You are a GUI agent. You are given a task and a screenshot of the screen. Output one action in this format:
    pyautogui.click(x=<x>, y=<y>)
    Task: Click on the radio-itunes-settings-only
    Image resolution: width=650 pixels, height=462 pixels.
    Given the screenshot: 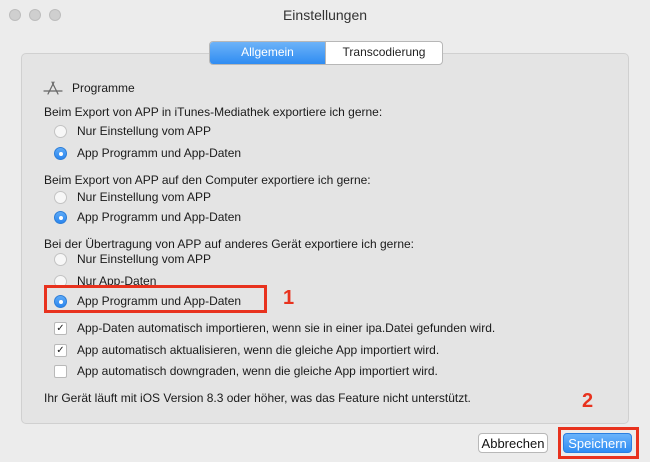 What is the action you would take?
    pyautogui.click(x=60, y=131)
    